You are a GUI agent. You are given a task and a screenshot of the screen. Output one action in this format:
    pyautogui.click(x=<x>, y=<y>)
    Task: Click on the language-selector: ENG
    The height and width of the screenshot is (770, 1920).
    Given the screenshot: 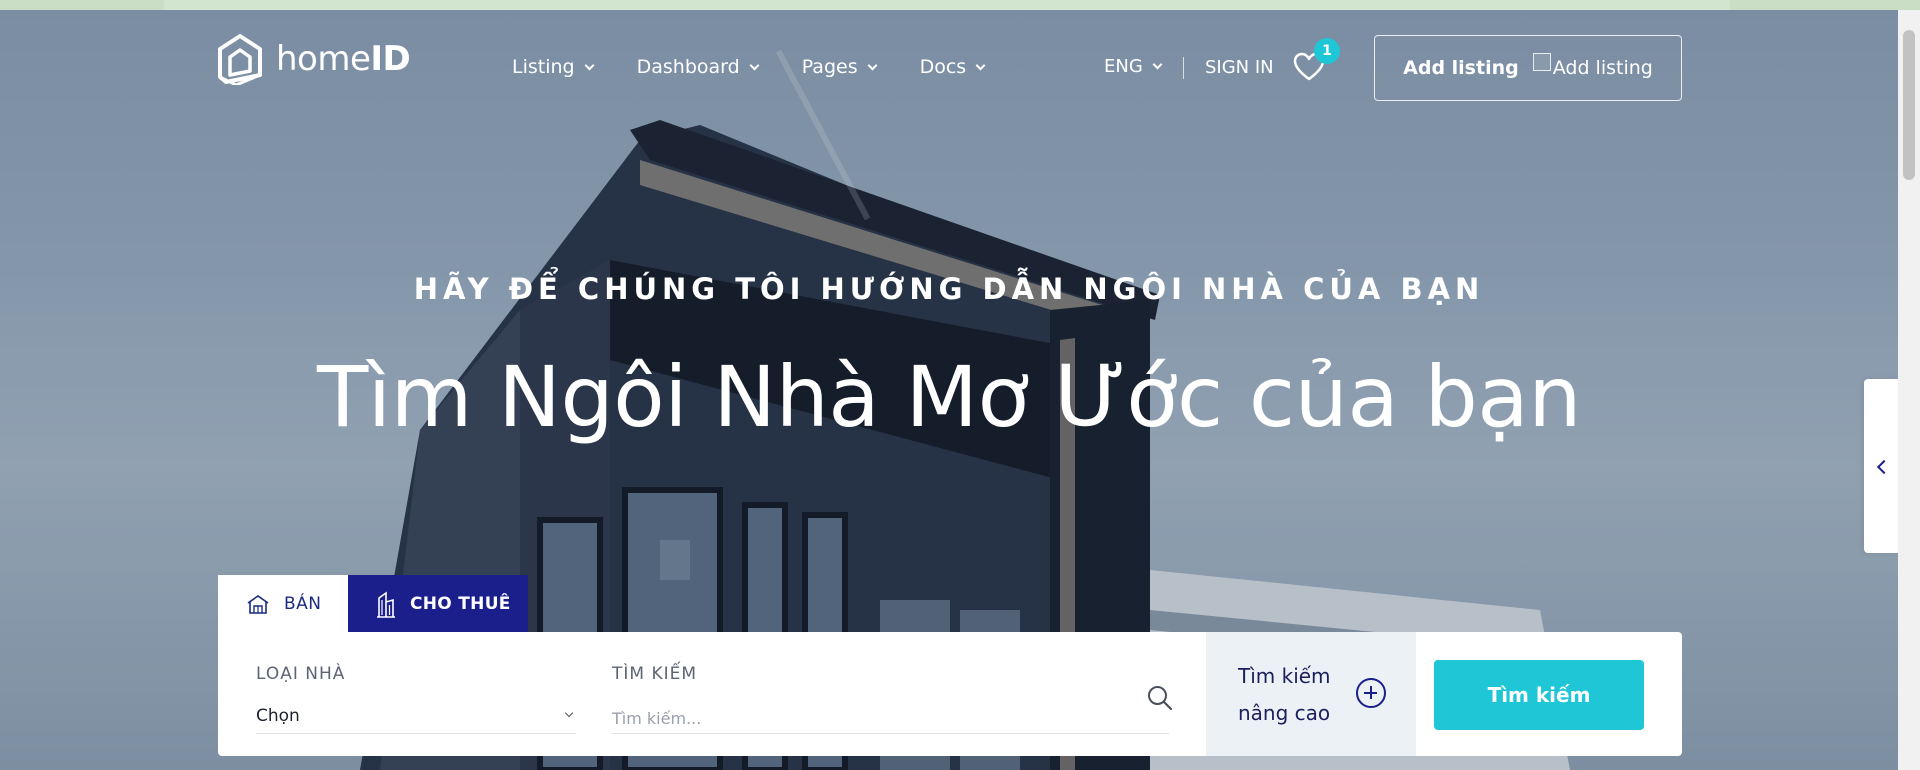 What is the action you would take?
    pyautogui.click(x=1133, y=66)
    